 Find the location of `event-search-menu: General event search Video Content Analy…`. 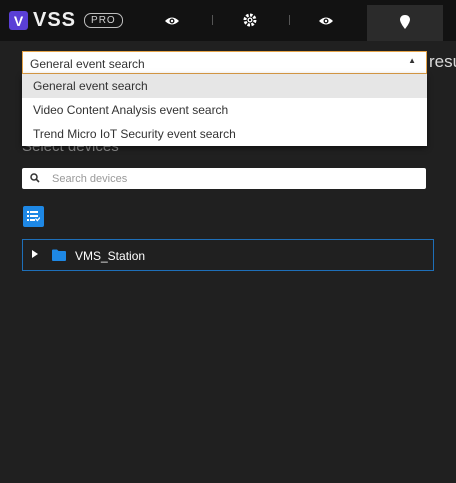

event-search-menu: General event search Video Content Analy… is located at coordinates (224, 110).